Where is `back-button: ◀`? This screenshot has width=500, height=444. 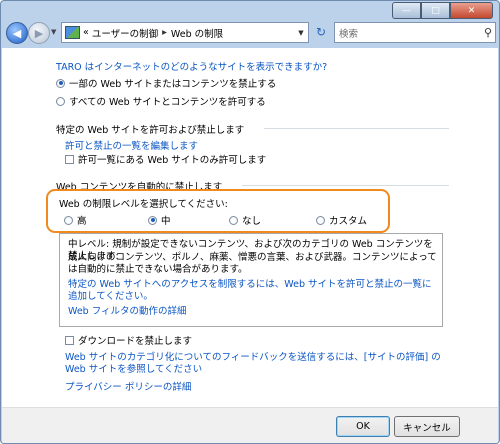
back-button: ◀ is located at coordinates (17, 33).